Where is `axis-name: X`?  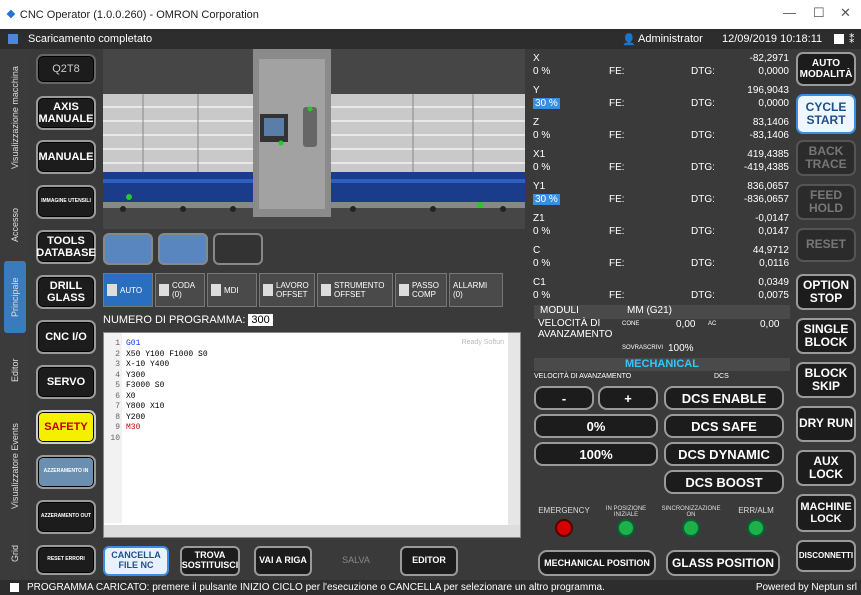 axis-name: X is located at coordinates (536, 58).